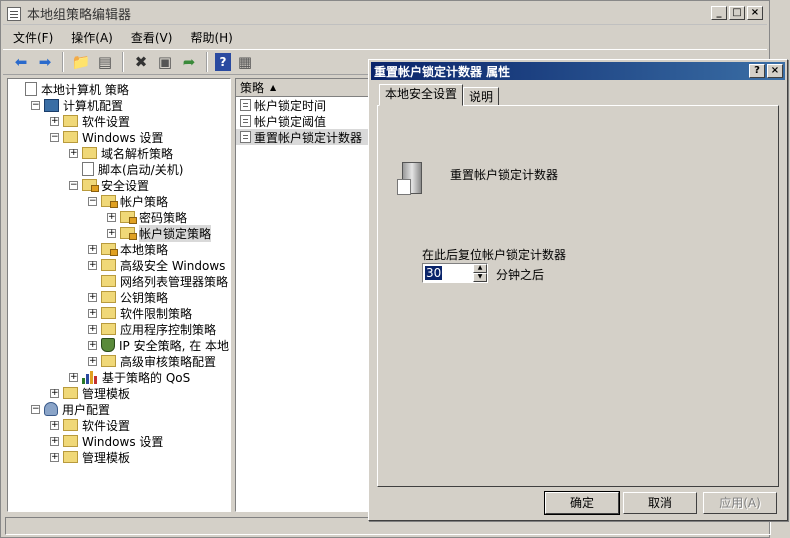  Describe the element at coordinates (79, 15) in the screenshot. I see `window-title: 本地组策略编辑器` at that location.